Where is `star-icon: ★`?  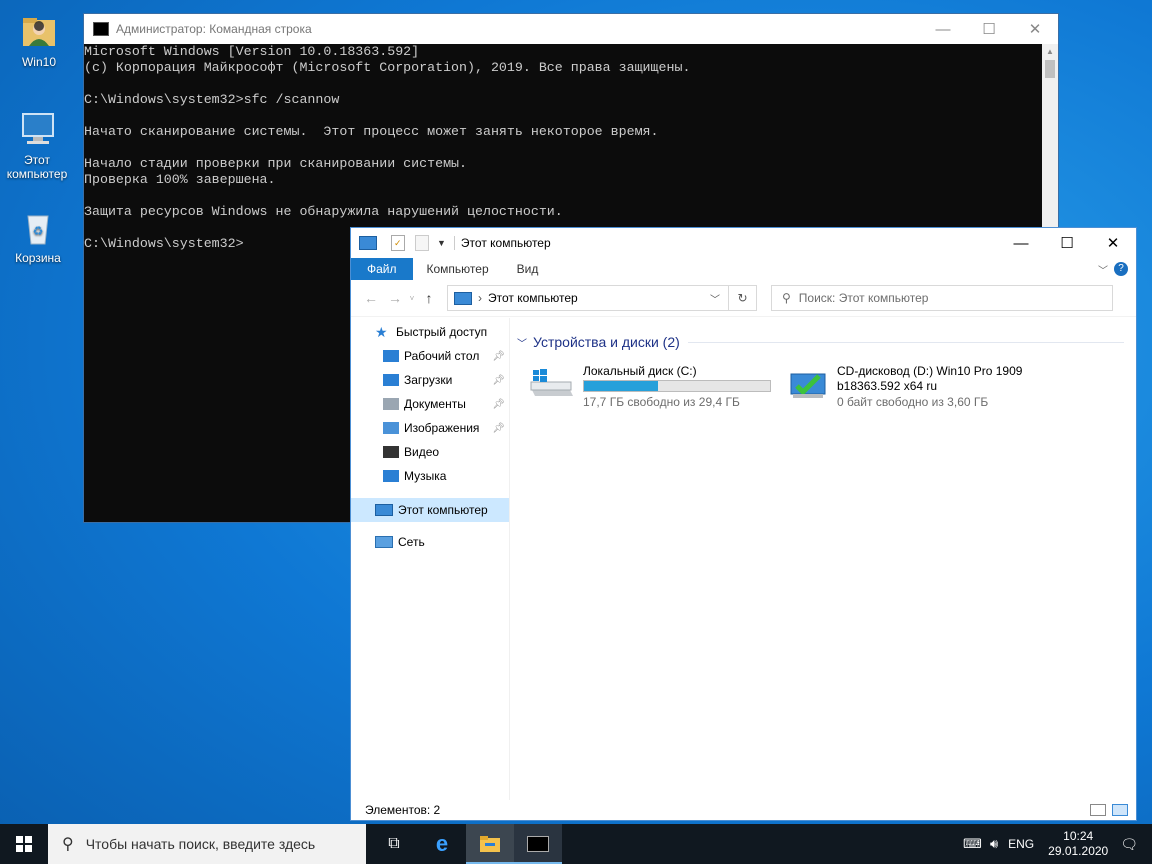
star-icon: ★ is located at coordinates (381, 332).